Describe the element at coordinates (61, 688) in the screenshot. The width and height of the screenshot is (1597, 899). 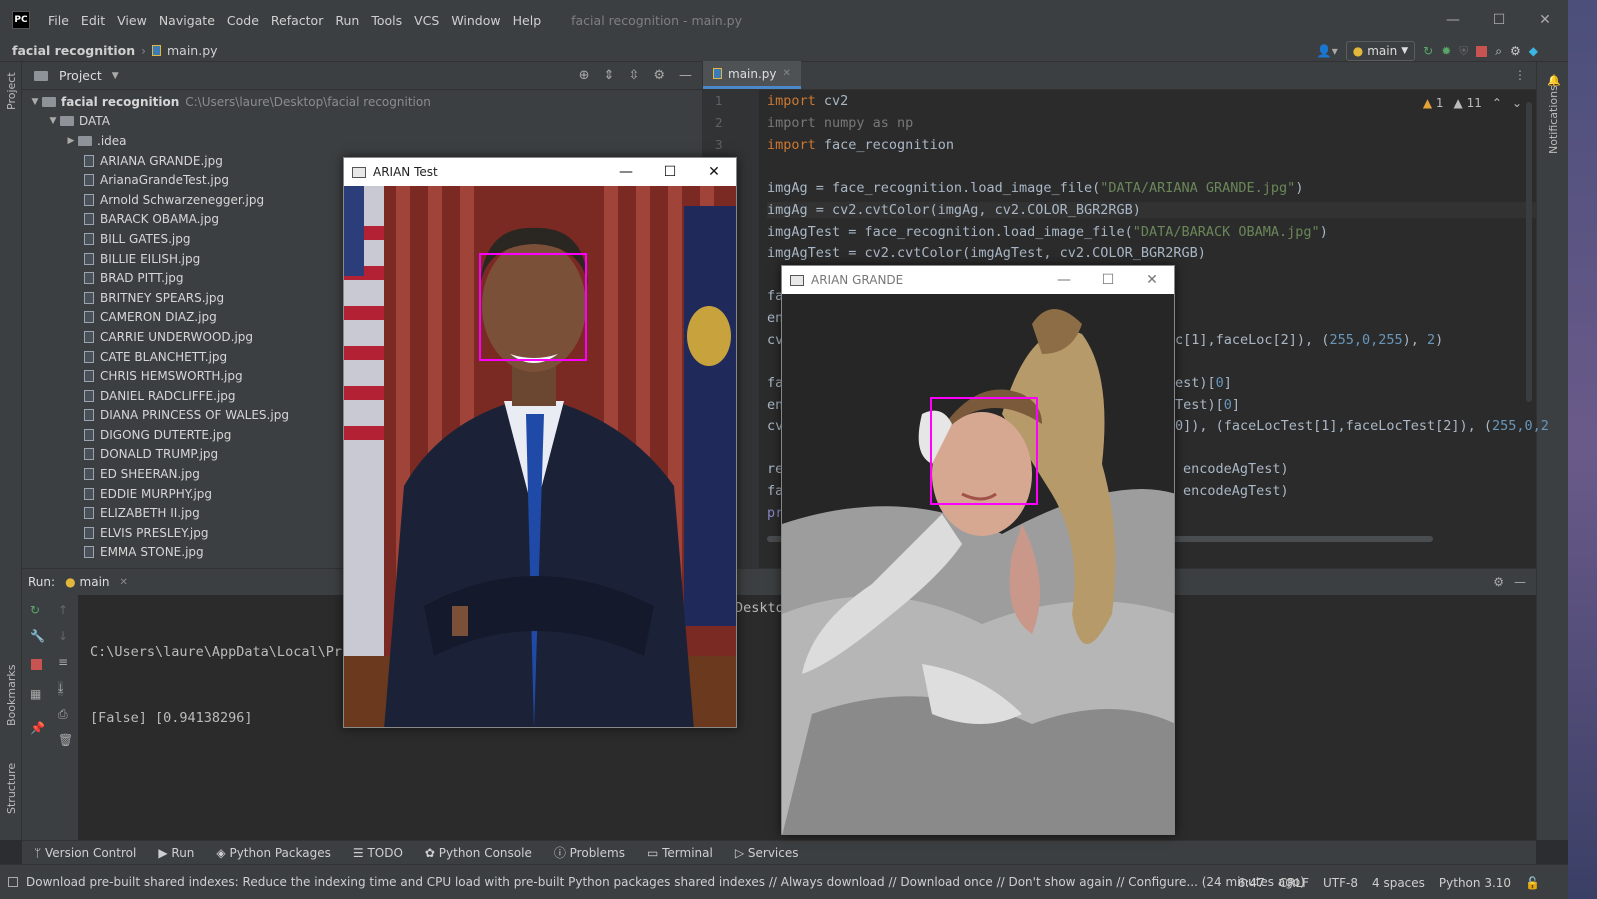
I see `scroll-to-end-icon: ⤓` at that location.